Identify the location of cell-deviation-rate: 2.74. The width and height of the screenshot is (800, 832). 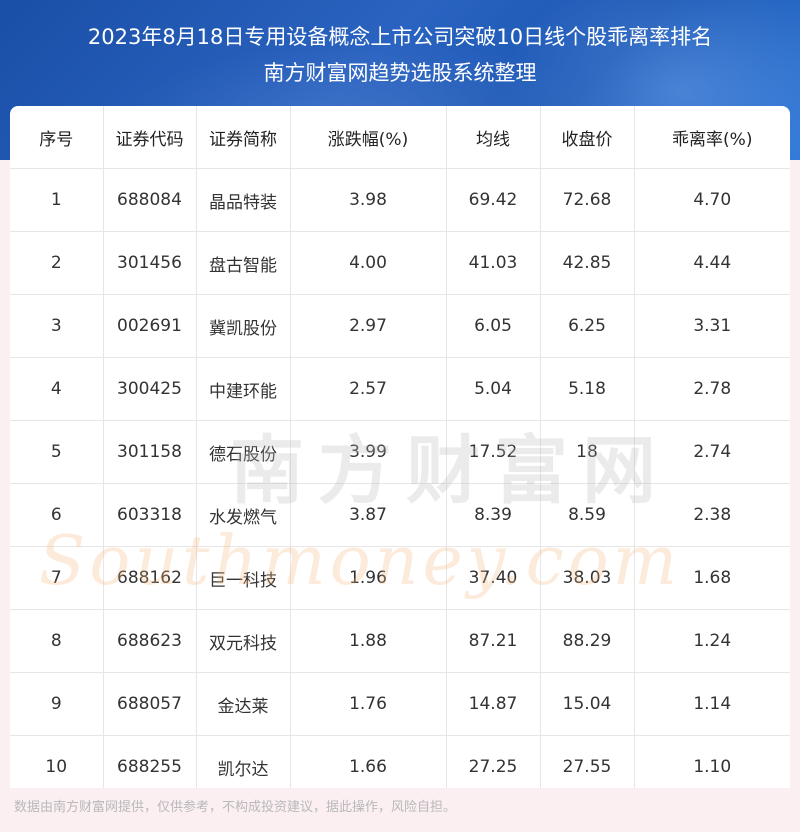
(712, 452).